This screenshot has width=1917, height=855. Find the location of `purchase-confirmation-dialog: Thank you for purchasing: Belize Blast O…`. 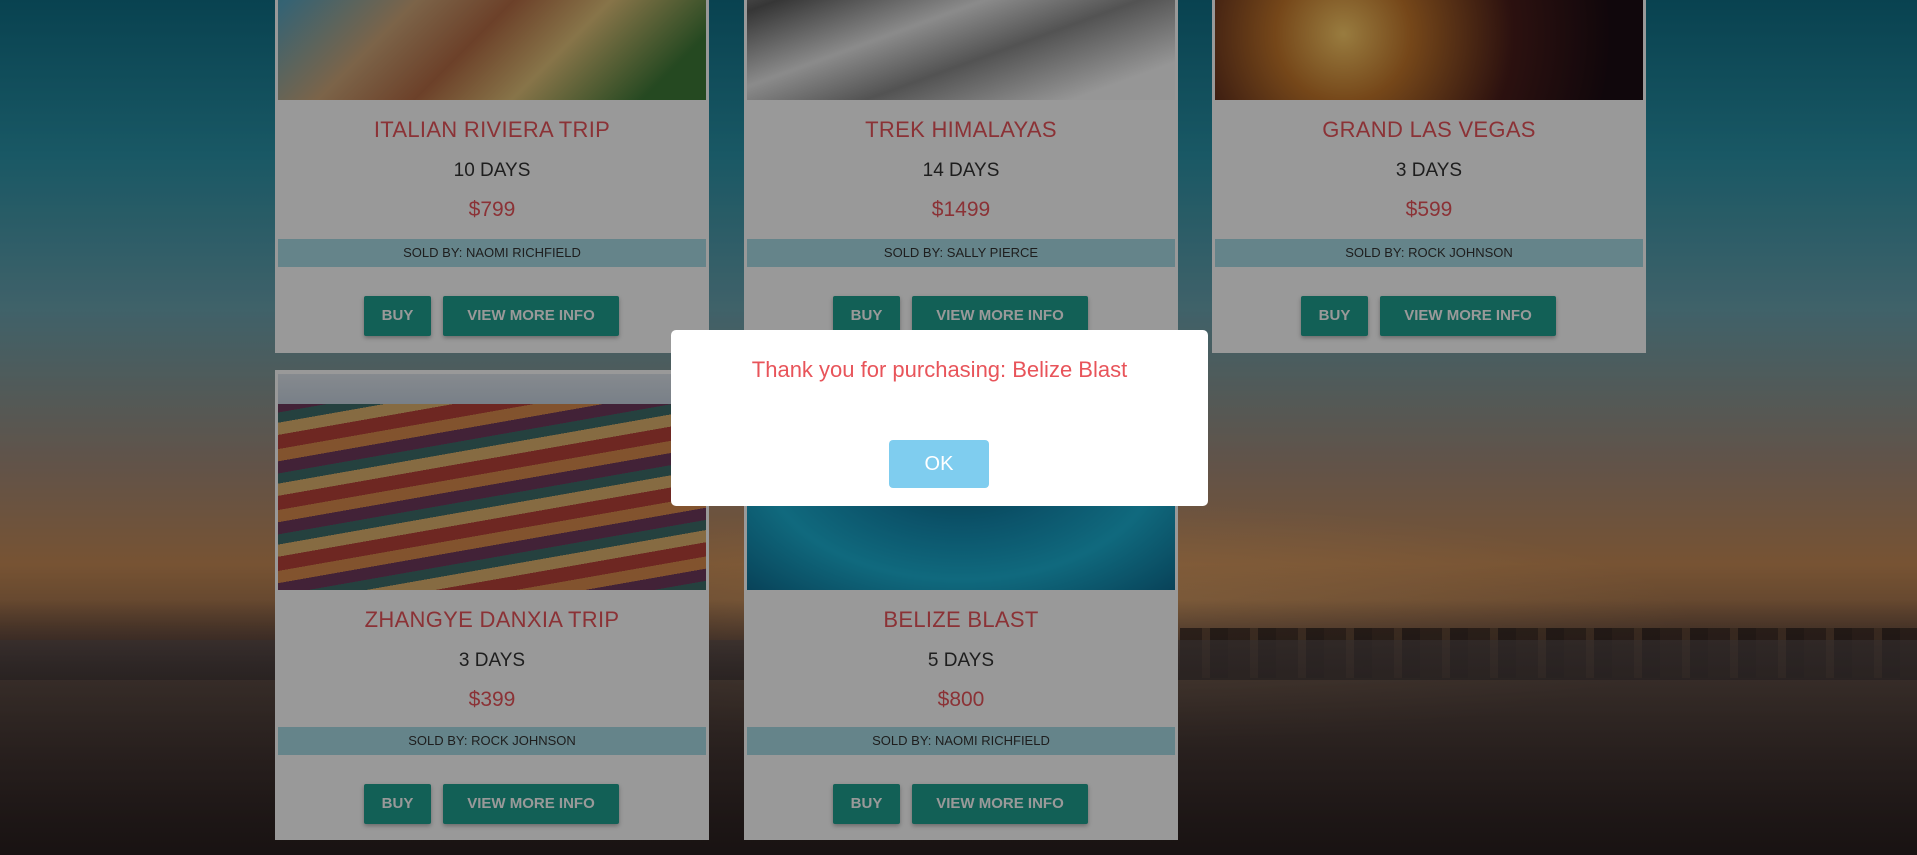

purchase-confirmation-dialog: Thank you for purchasing: Belize Blast O… is located at coordinates (939, 418).